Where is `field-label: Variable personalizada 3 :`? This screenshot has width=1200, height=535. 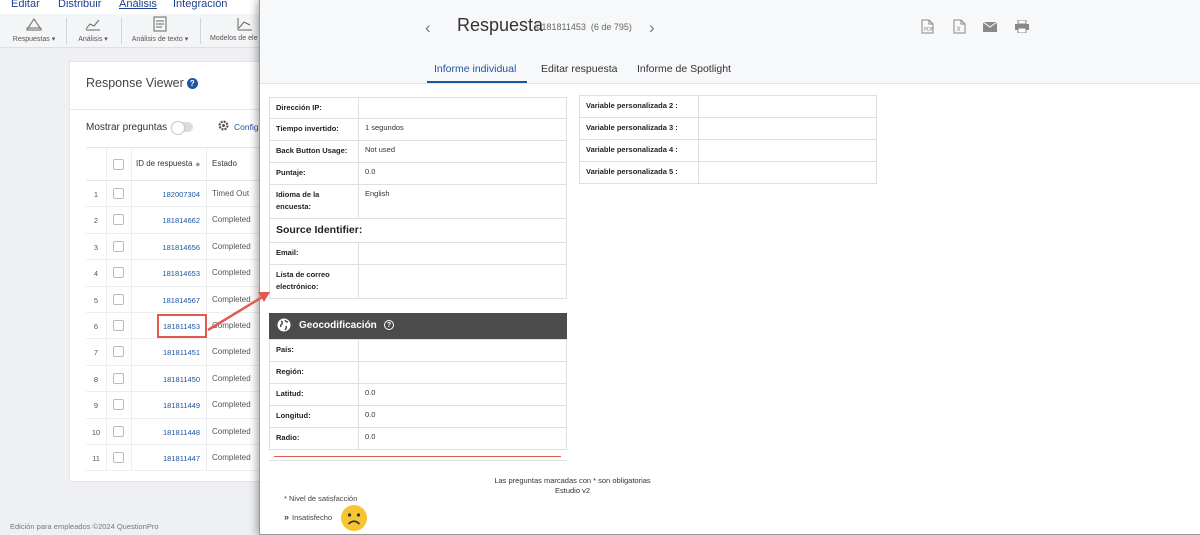 field-label: Variable personalizada 3 : is located at coordinates (639, 128).